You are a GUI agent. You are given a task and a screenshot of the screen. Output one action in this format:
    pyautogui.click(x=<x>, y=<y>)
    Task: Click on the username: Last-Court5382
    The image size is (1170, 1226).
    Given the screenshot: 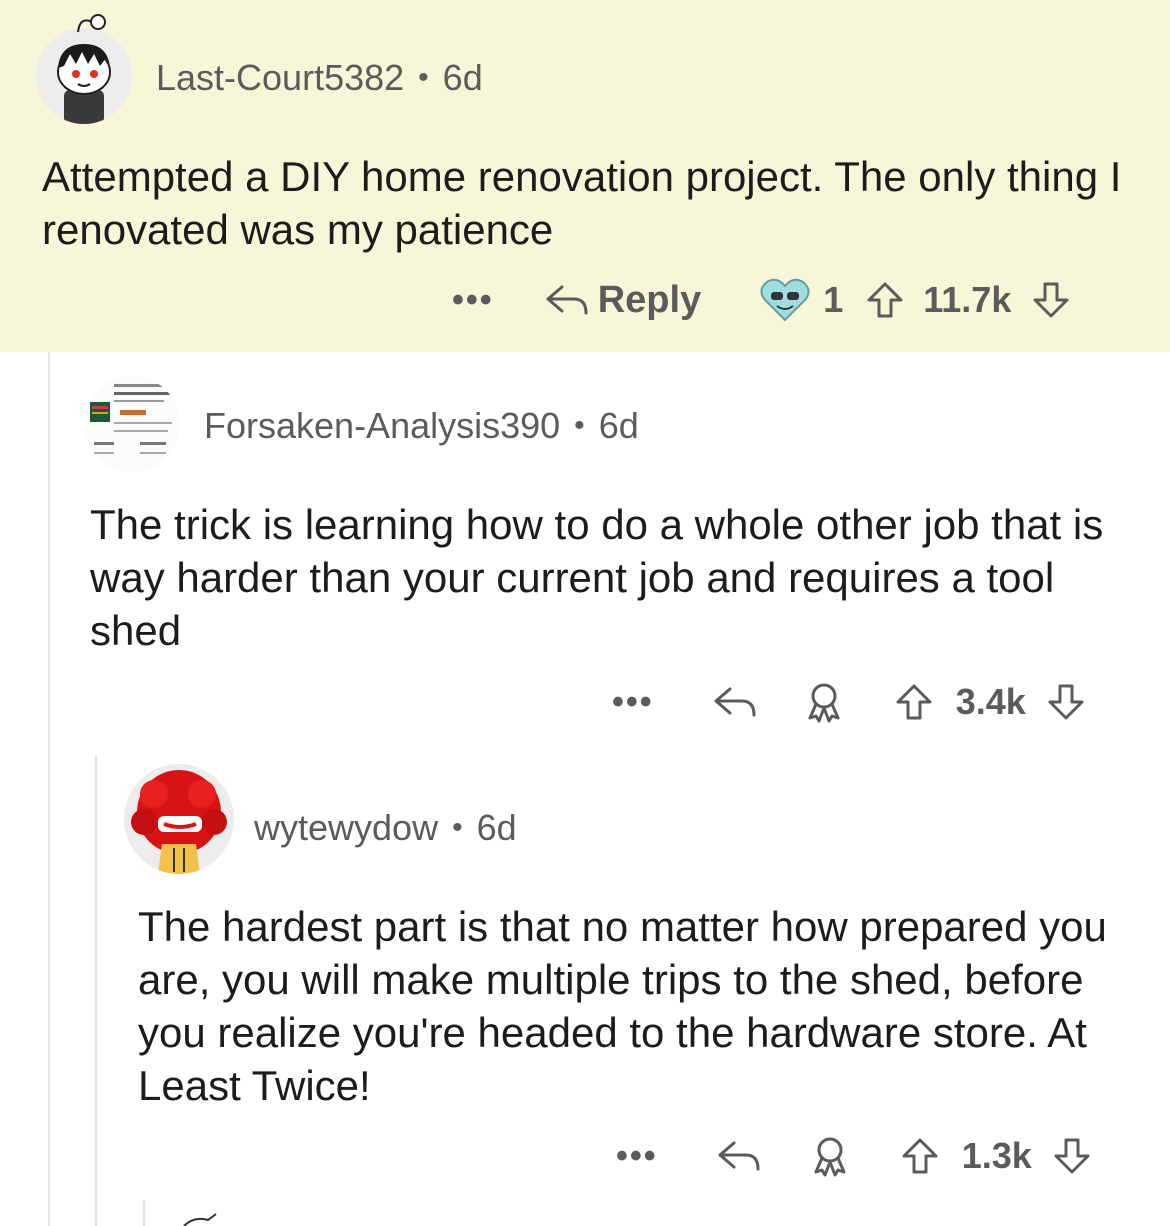 What is the action you would take?
    pyautogui.click(x=280, y=78)
    